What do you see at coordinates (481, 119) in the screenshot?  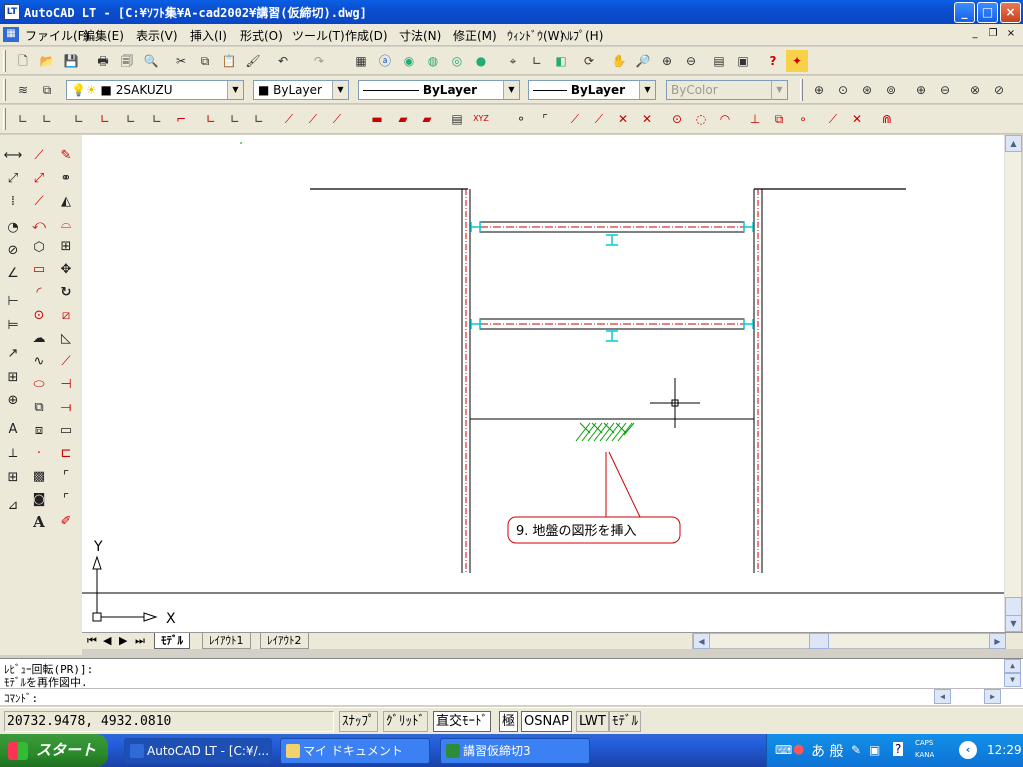 I see `xyz-filter-icon: XYZ` at bounding box center [481, 119].